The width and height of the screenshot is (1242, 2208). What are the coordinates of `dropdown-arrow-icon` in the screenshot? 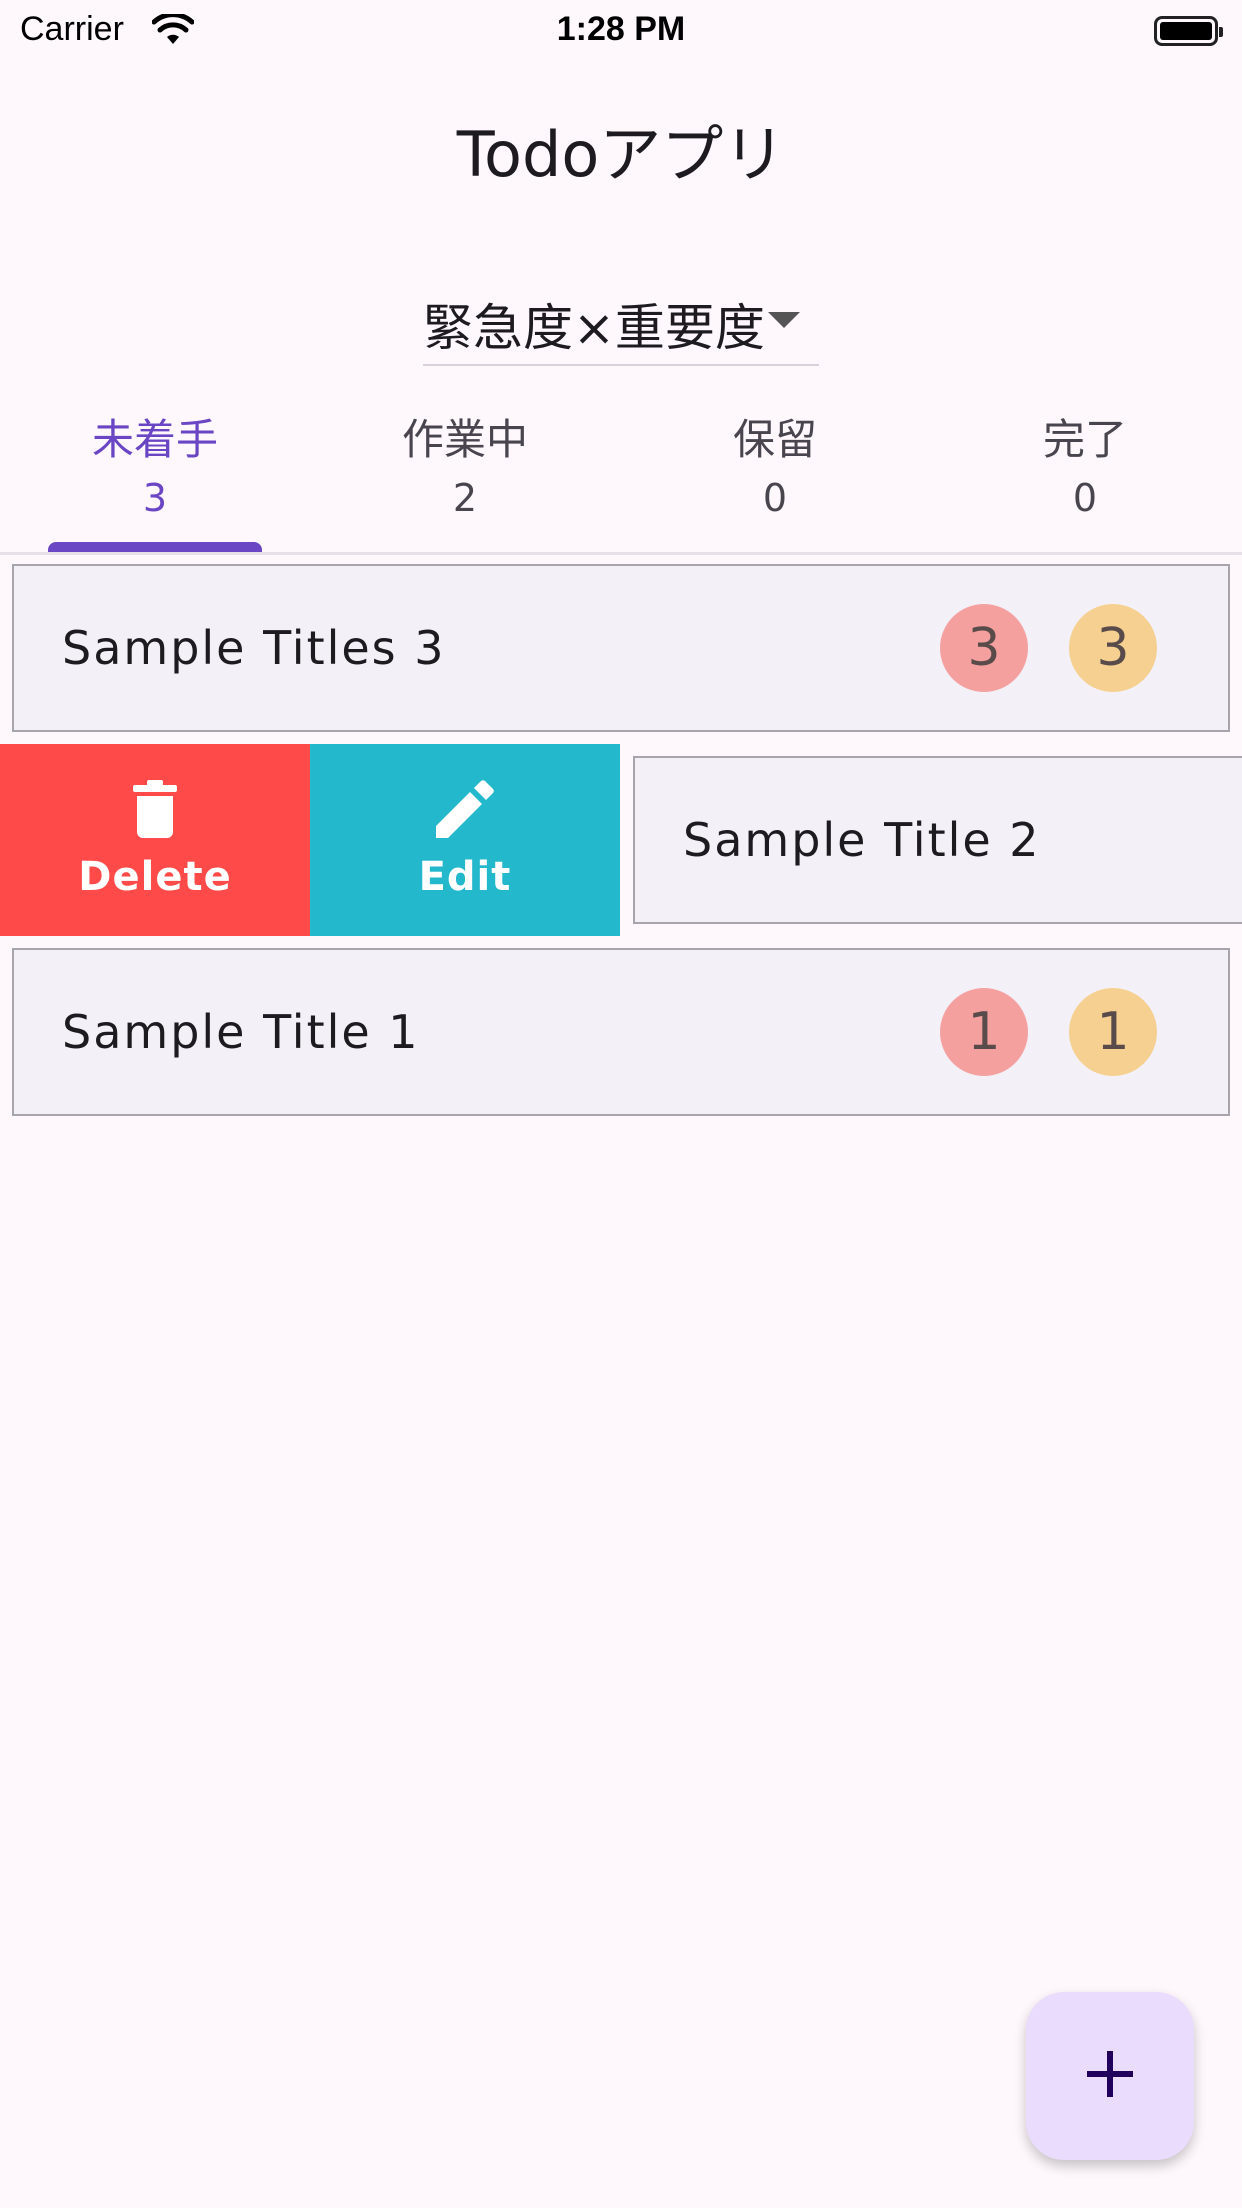 It's located at (784, 320).